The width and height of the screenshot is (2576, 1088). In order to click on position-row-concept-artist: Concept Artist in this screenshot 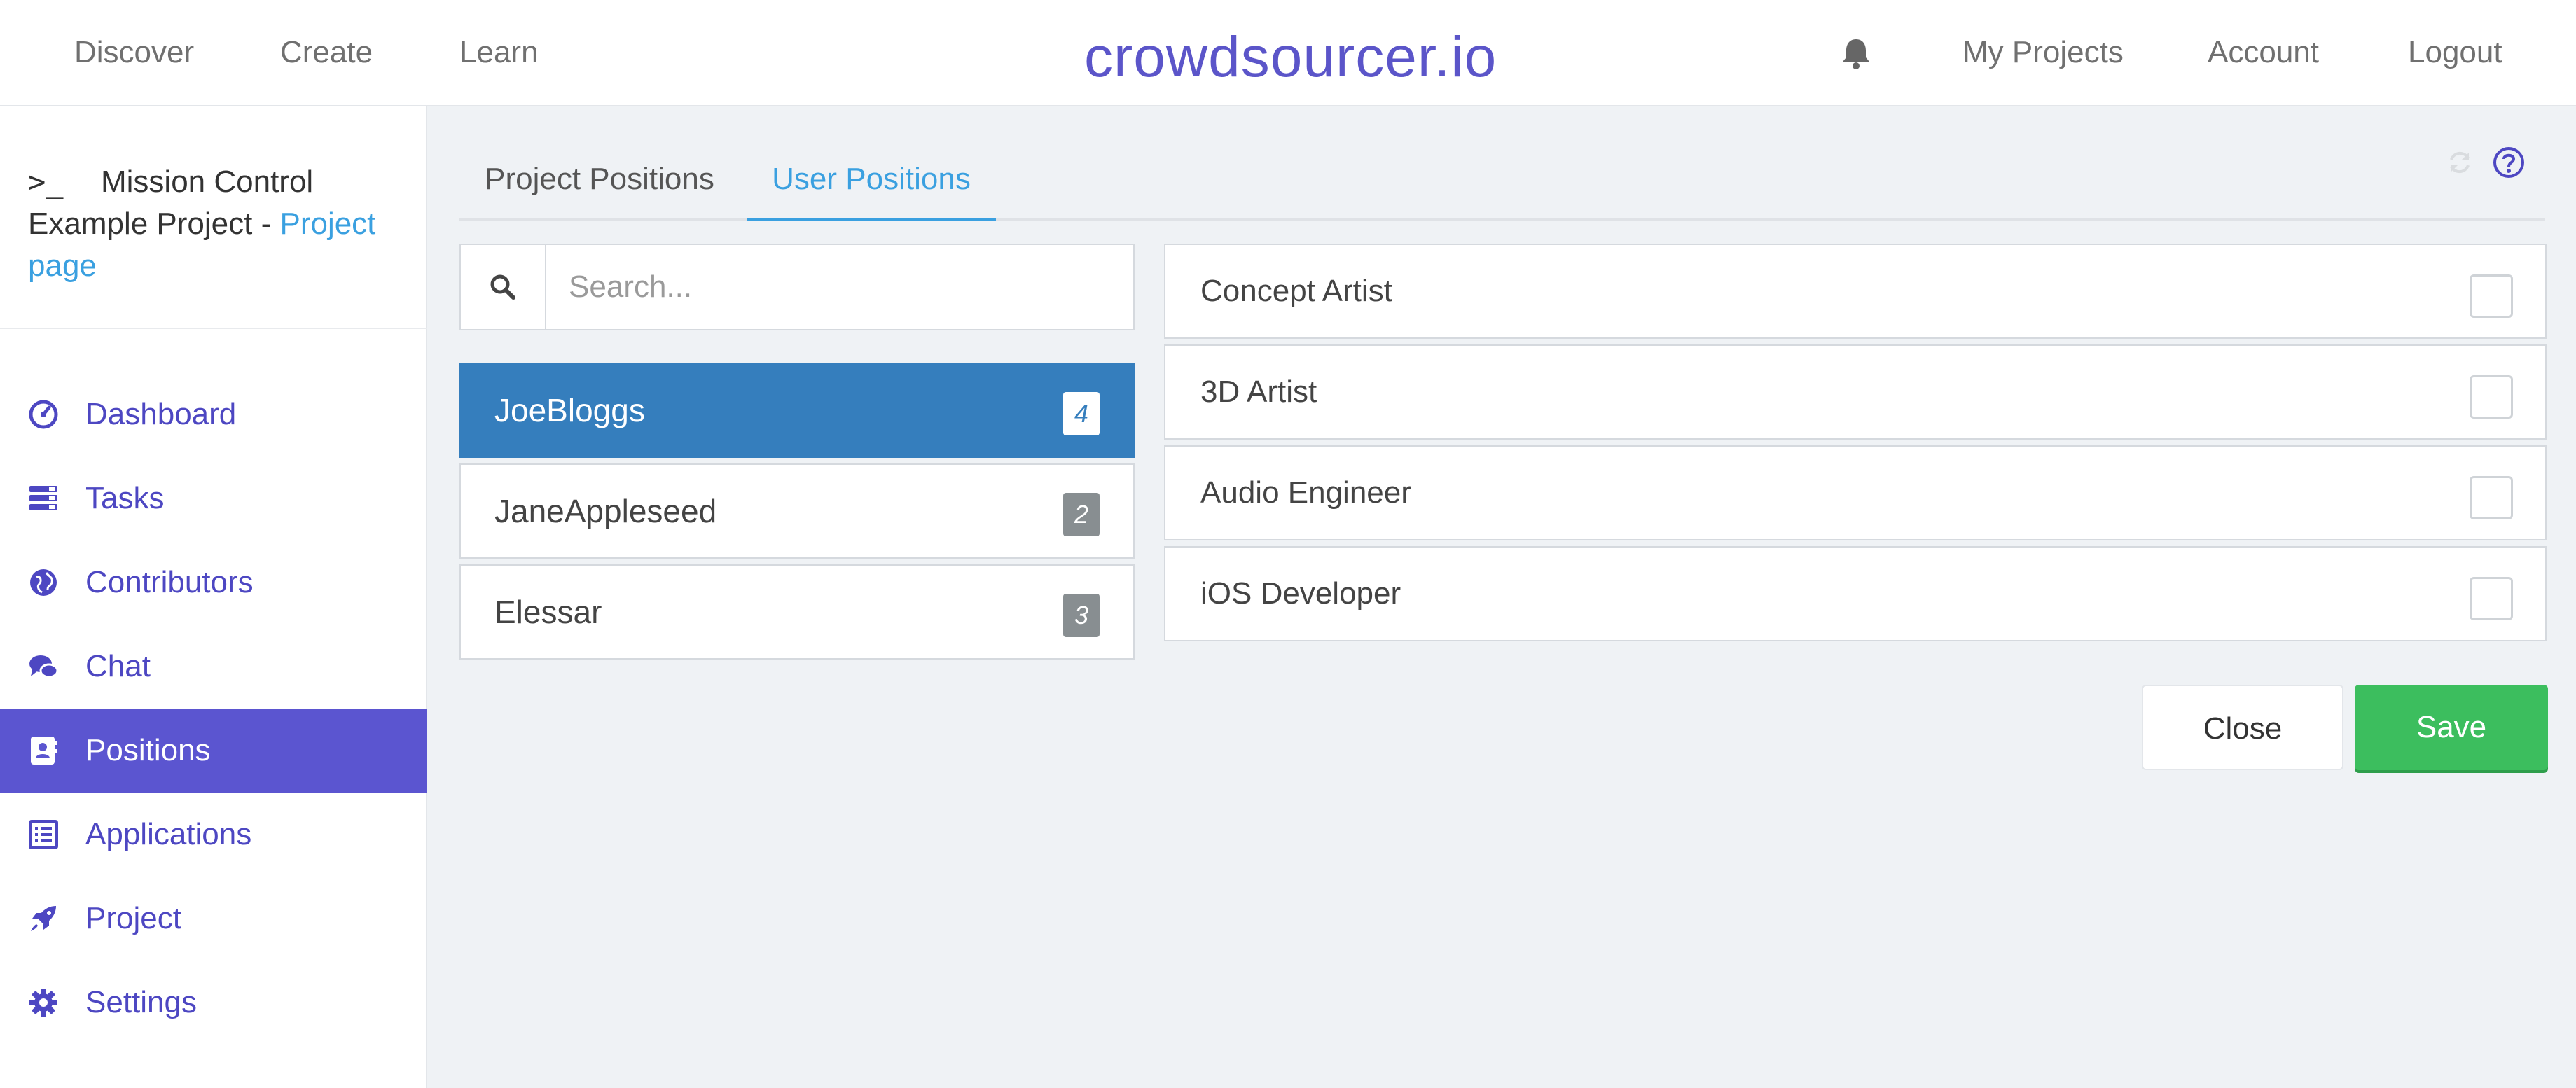, I will do `click(1855, 291)`.